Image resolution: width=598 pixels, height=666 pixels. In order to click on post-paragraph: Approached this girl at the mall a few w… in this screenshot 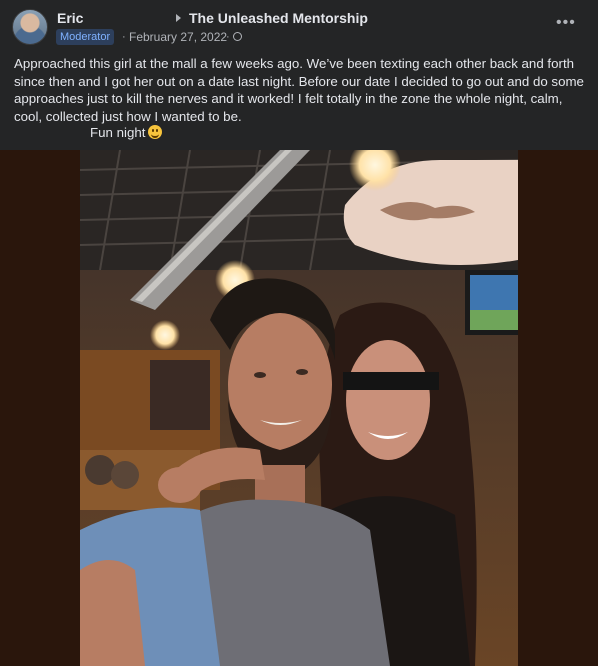, I will do `click(299, 90)`.